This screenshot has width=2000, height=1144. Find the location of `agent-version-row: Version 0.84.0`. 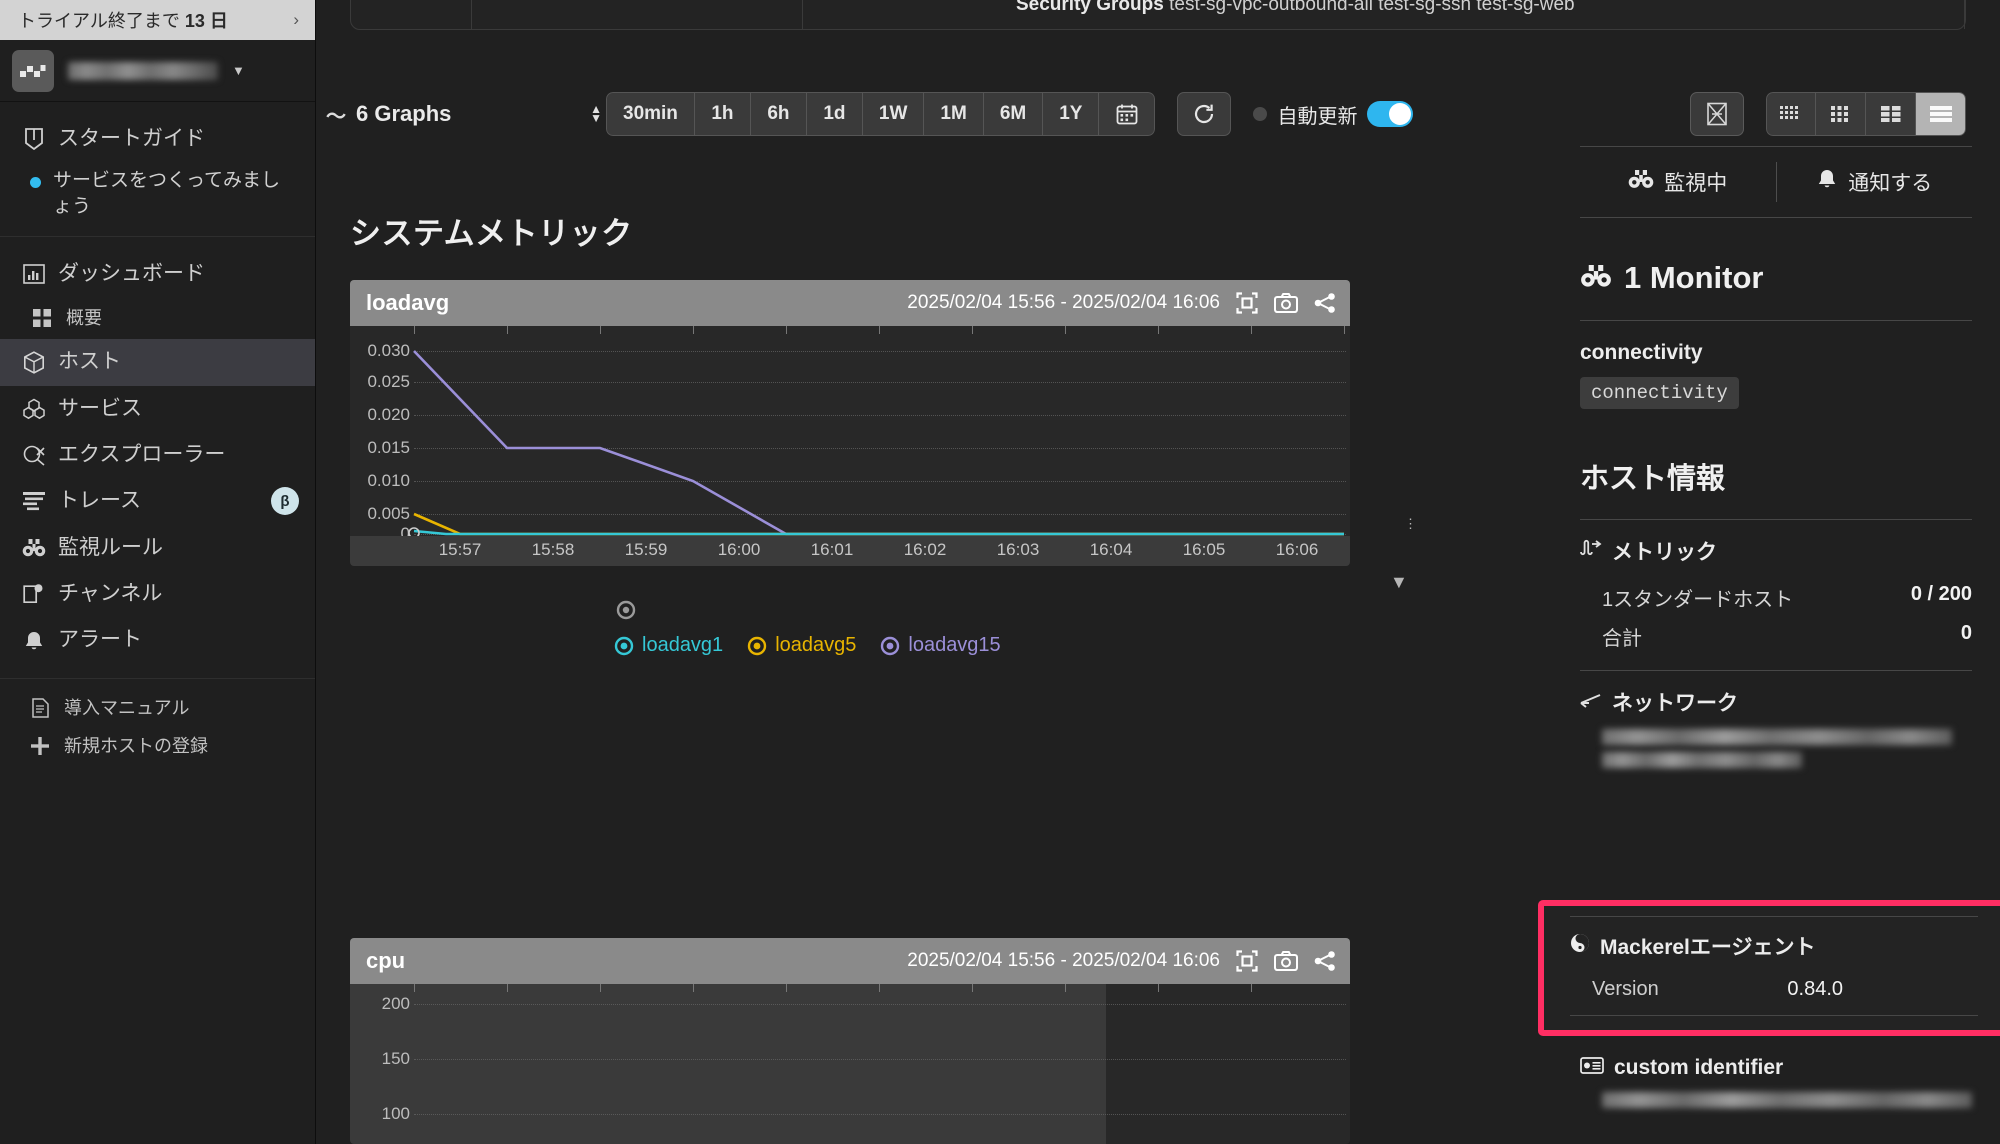

agent-version-row: Version 0.84.0 is located at coordinates (1774, 994).